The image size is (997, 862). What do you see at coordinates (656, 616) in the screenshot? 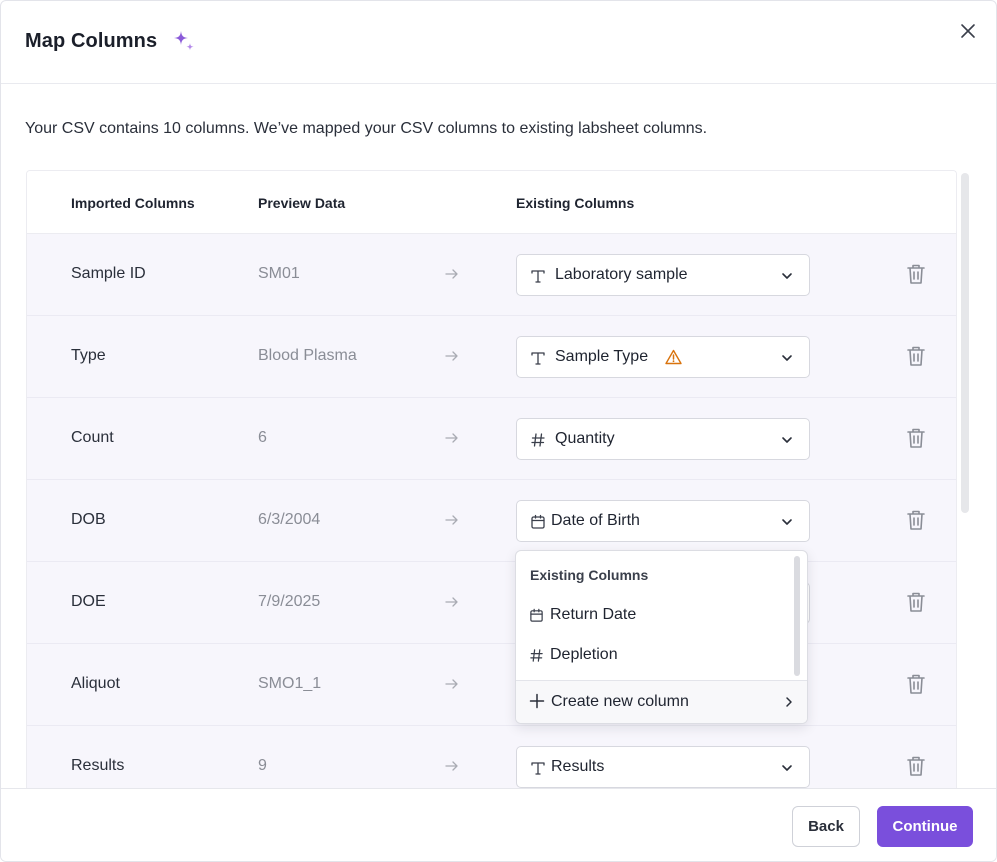
I see `dropdown-item-return-date: Return Date` at bounding box center [656, 616].